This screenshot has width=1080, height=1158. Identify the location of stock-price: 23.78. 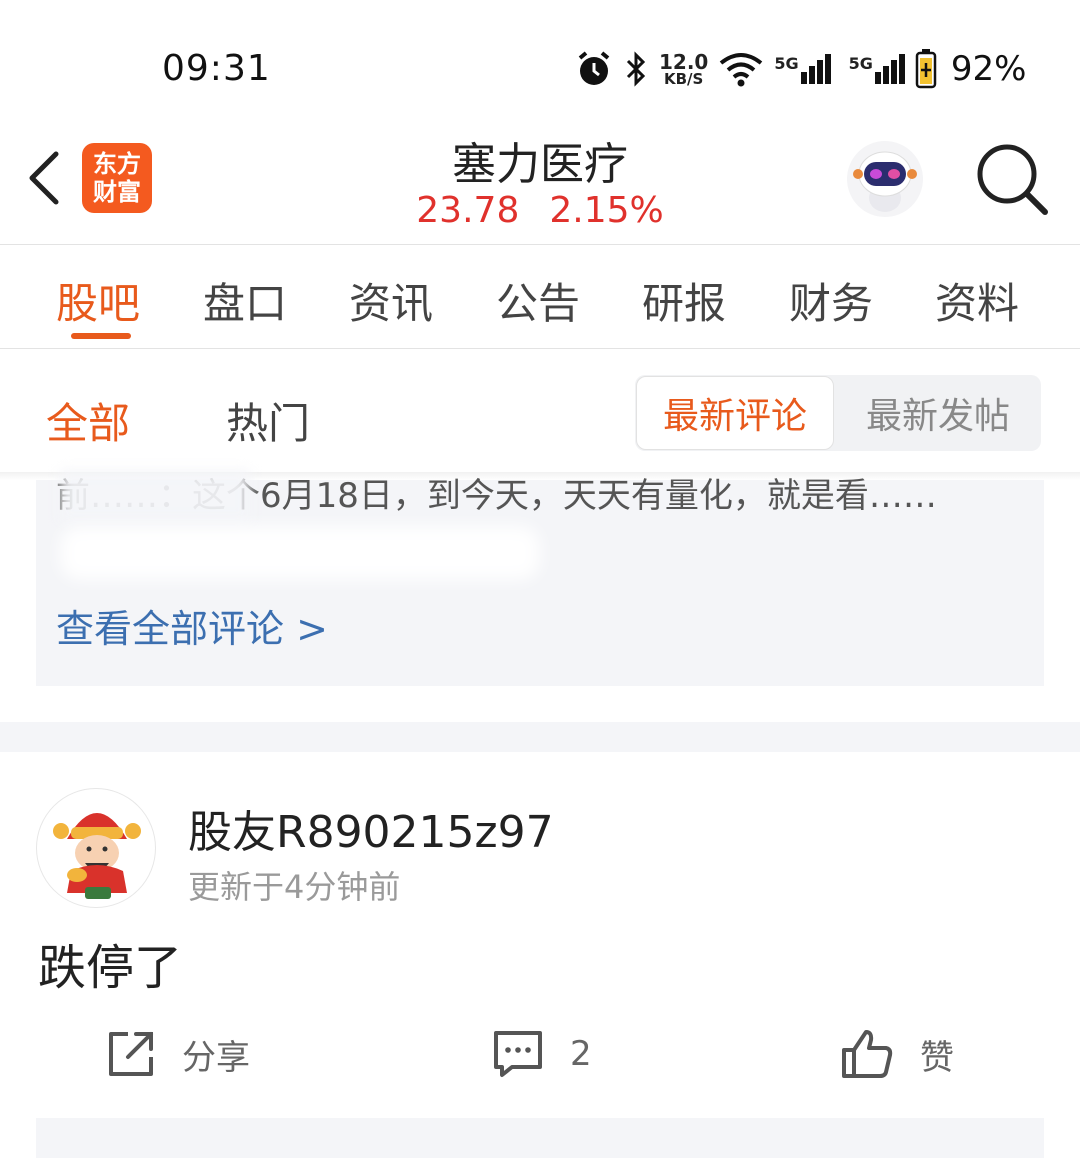
(468, 210).